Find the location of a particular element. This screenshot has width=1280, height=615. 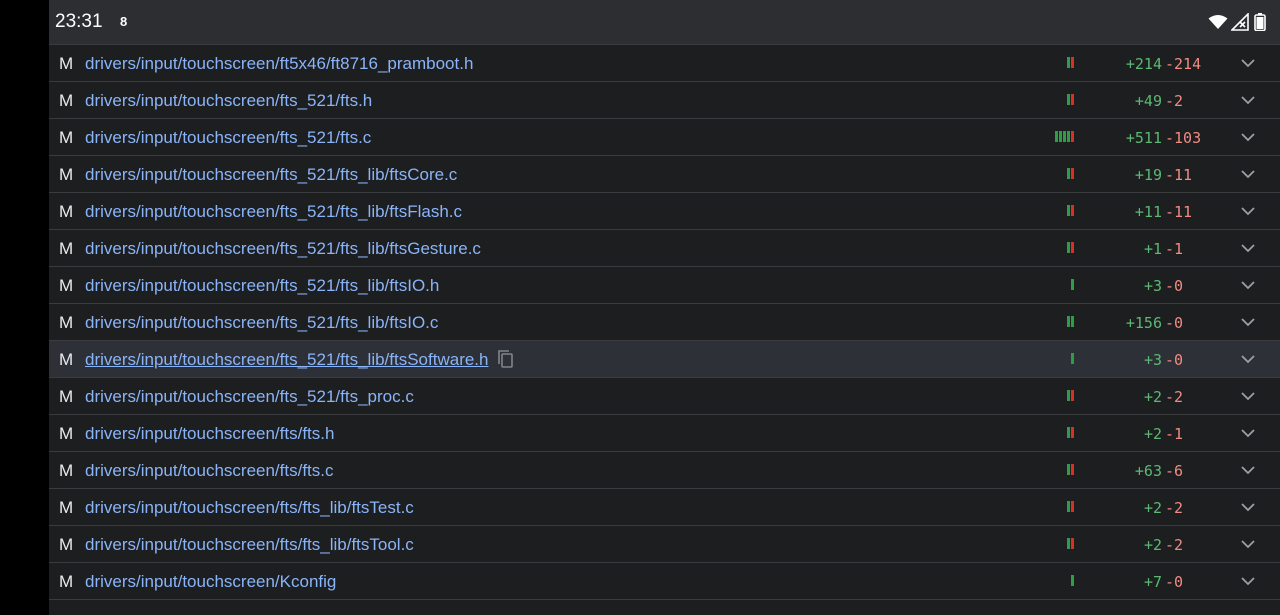

lines-added: +11 is located at coordinates (1148, 212).